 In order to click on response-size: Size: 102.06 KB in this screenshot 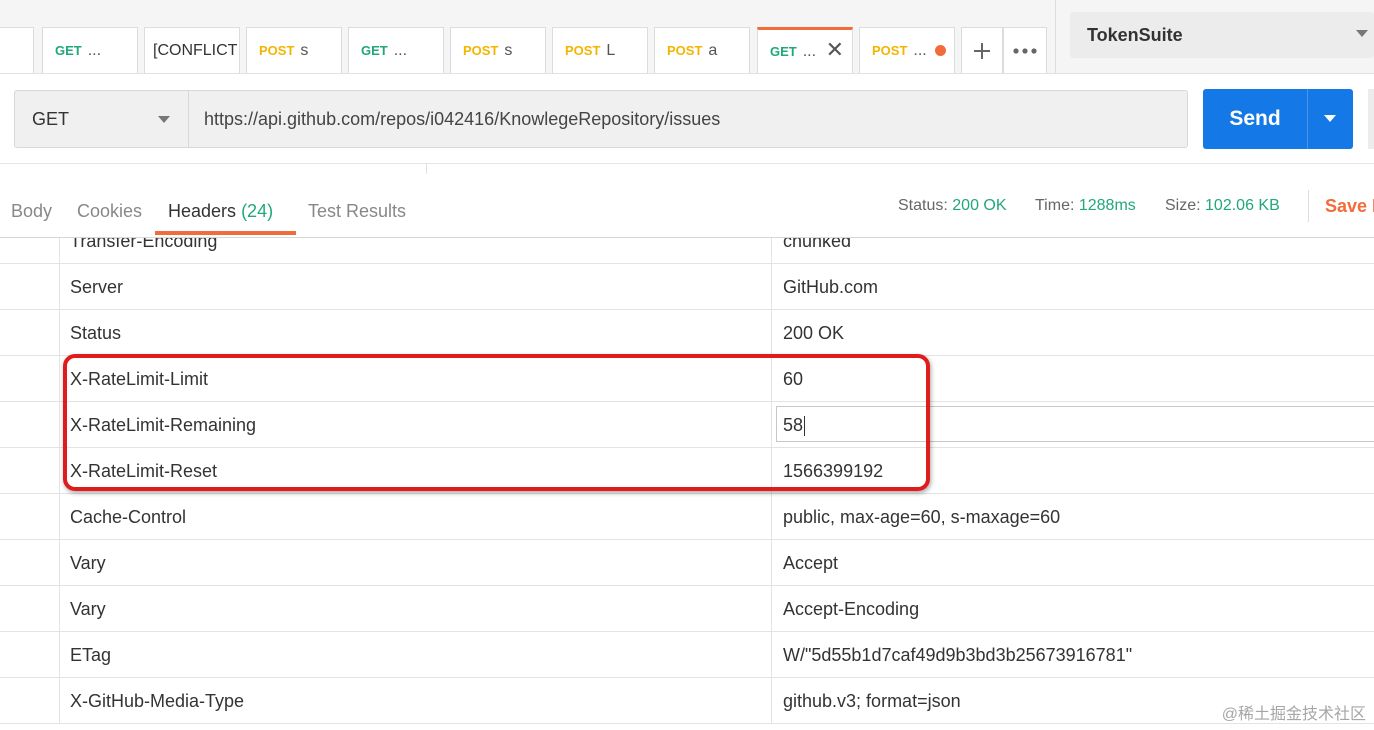, I will do `click(1222, 206)`.